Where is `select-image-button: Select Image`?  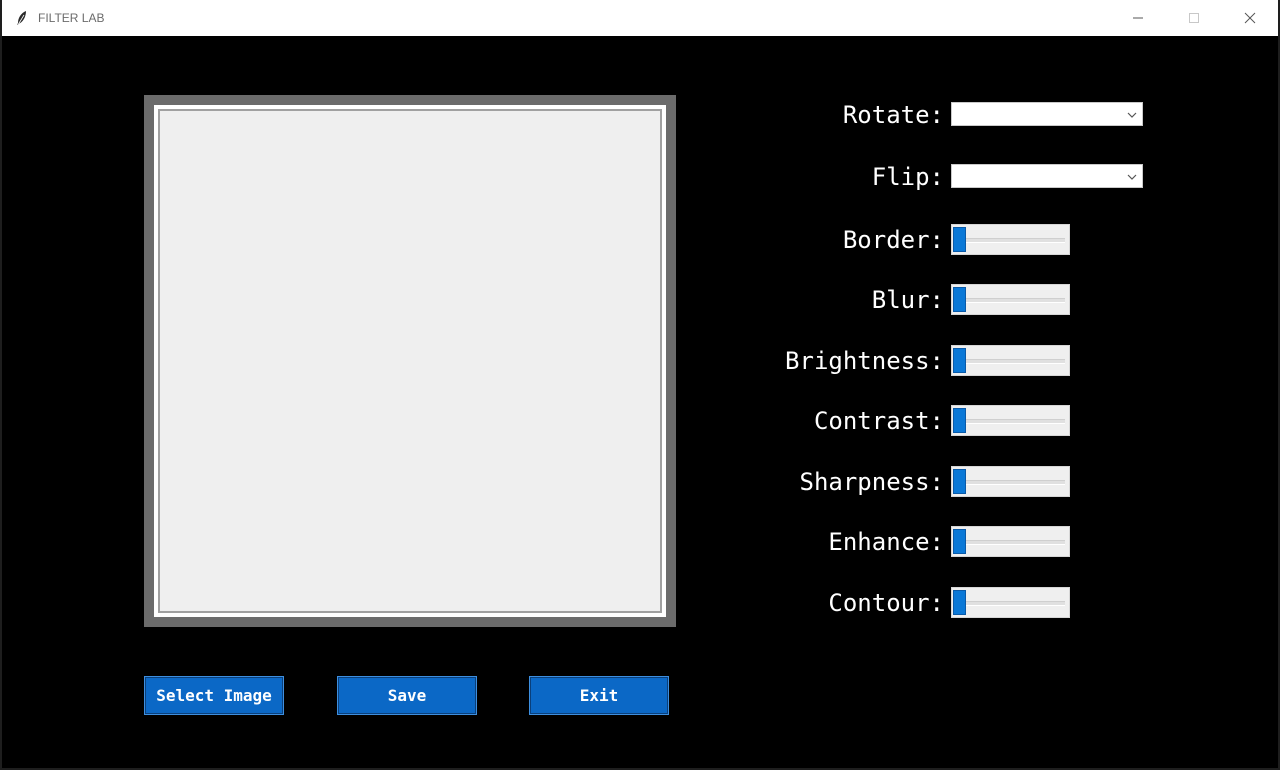 select-image-button: Select Image is located at coordinates (214, 695).